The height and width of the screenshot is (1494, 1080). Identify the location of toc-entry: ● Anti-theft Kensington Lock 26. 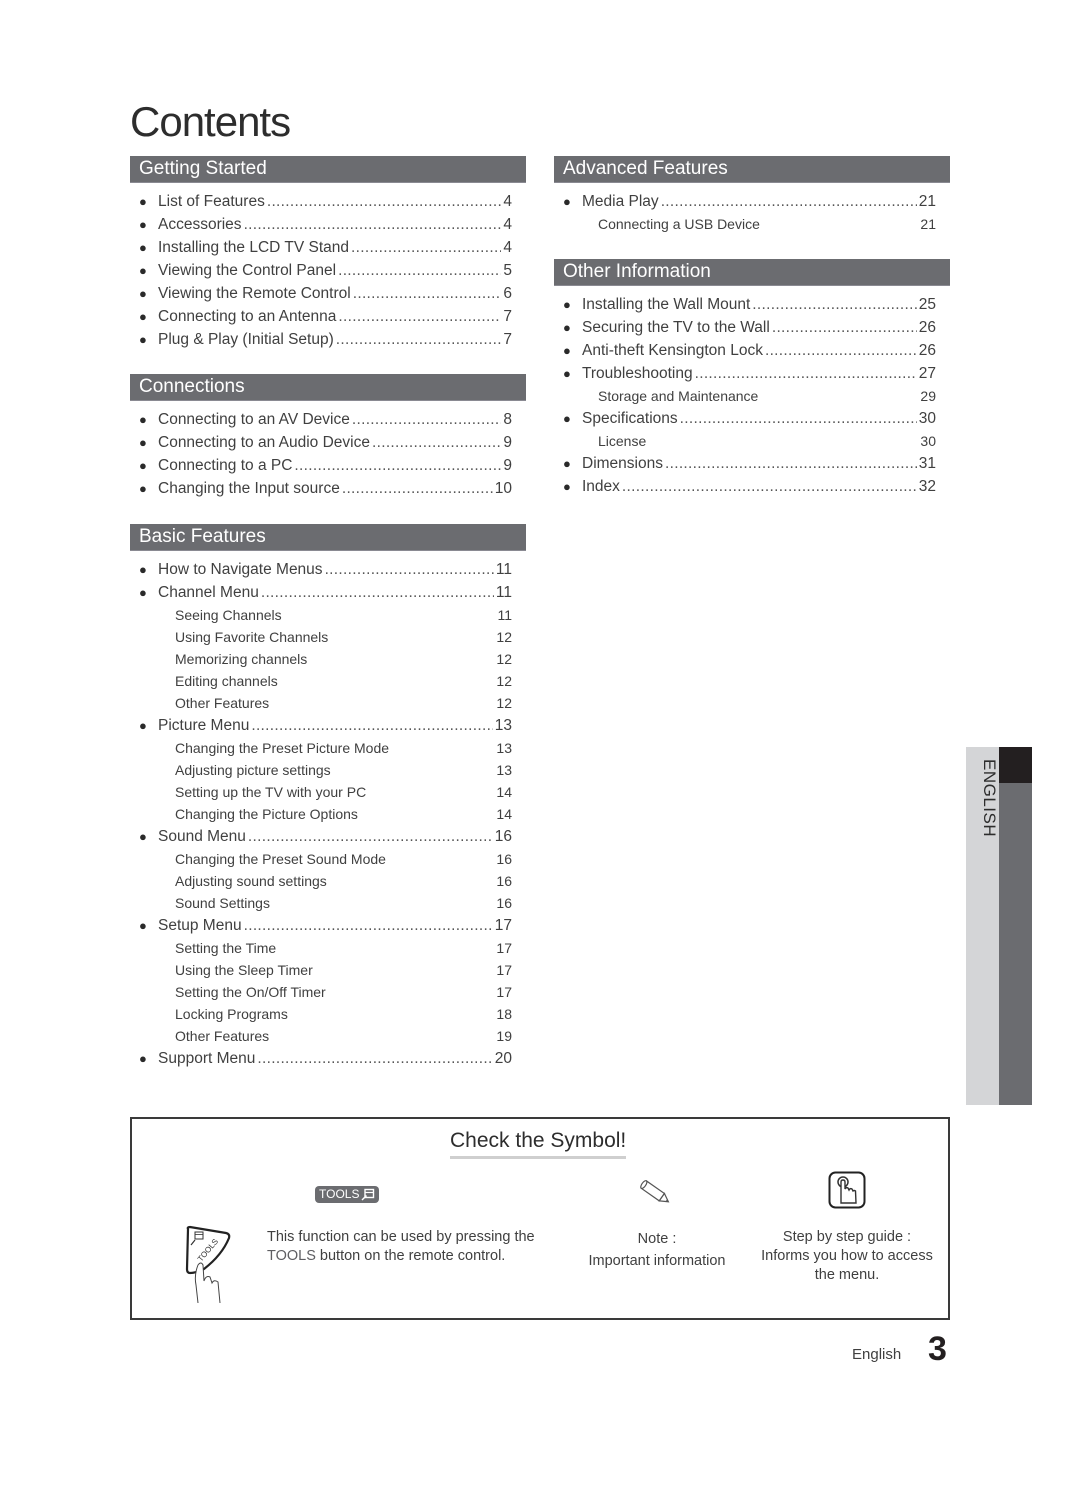
(752, 350).